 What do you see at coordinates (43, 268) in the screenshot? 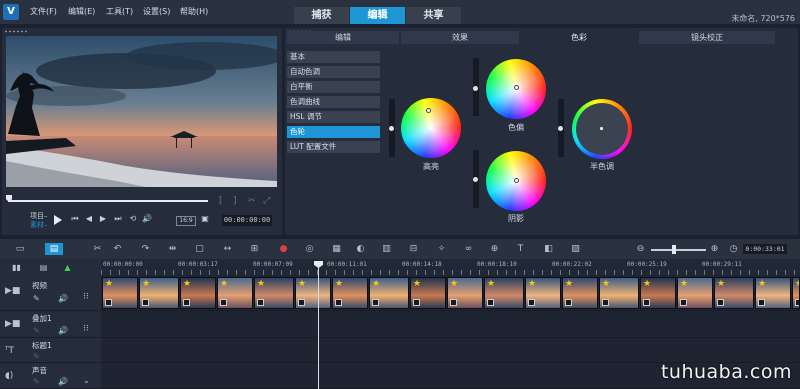
I see `chapter-icon: ▤` at bounding box center [43, 268].